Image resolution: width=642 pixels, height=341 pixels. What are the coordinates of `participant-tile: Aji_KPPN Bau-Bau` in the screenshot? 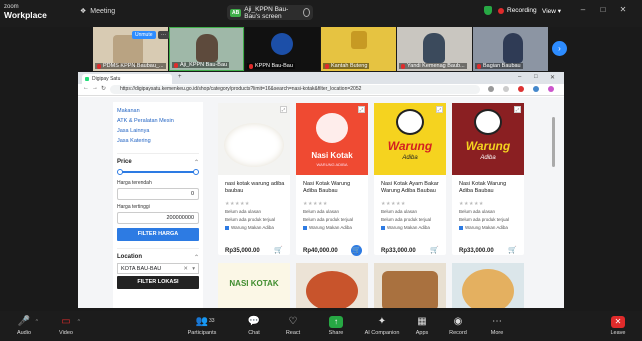 It's located at (206, 49).